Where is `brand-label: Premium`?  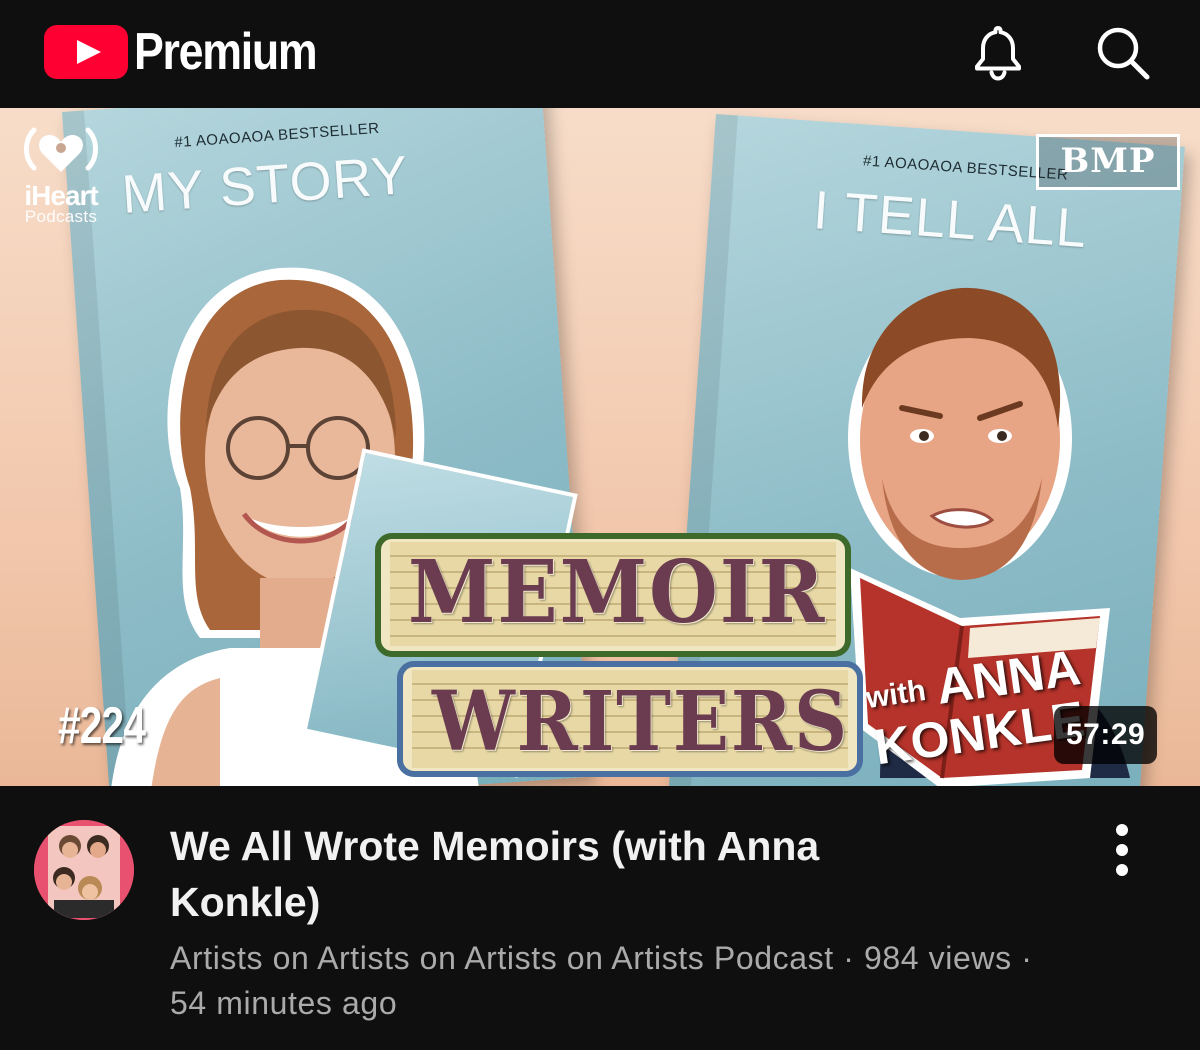
brand-label: Premium is located at coordinates (226, 52).